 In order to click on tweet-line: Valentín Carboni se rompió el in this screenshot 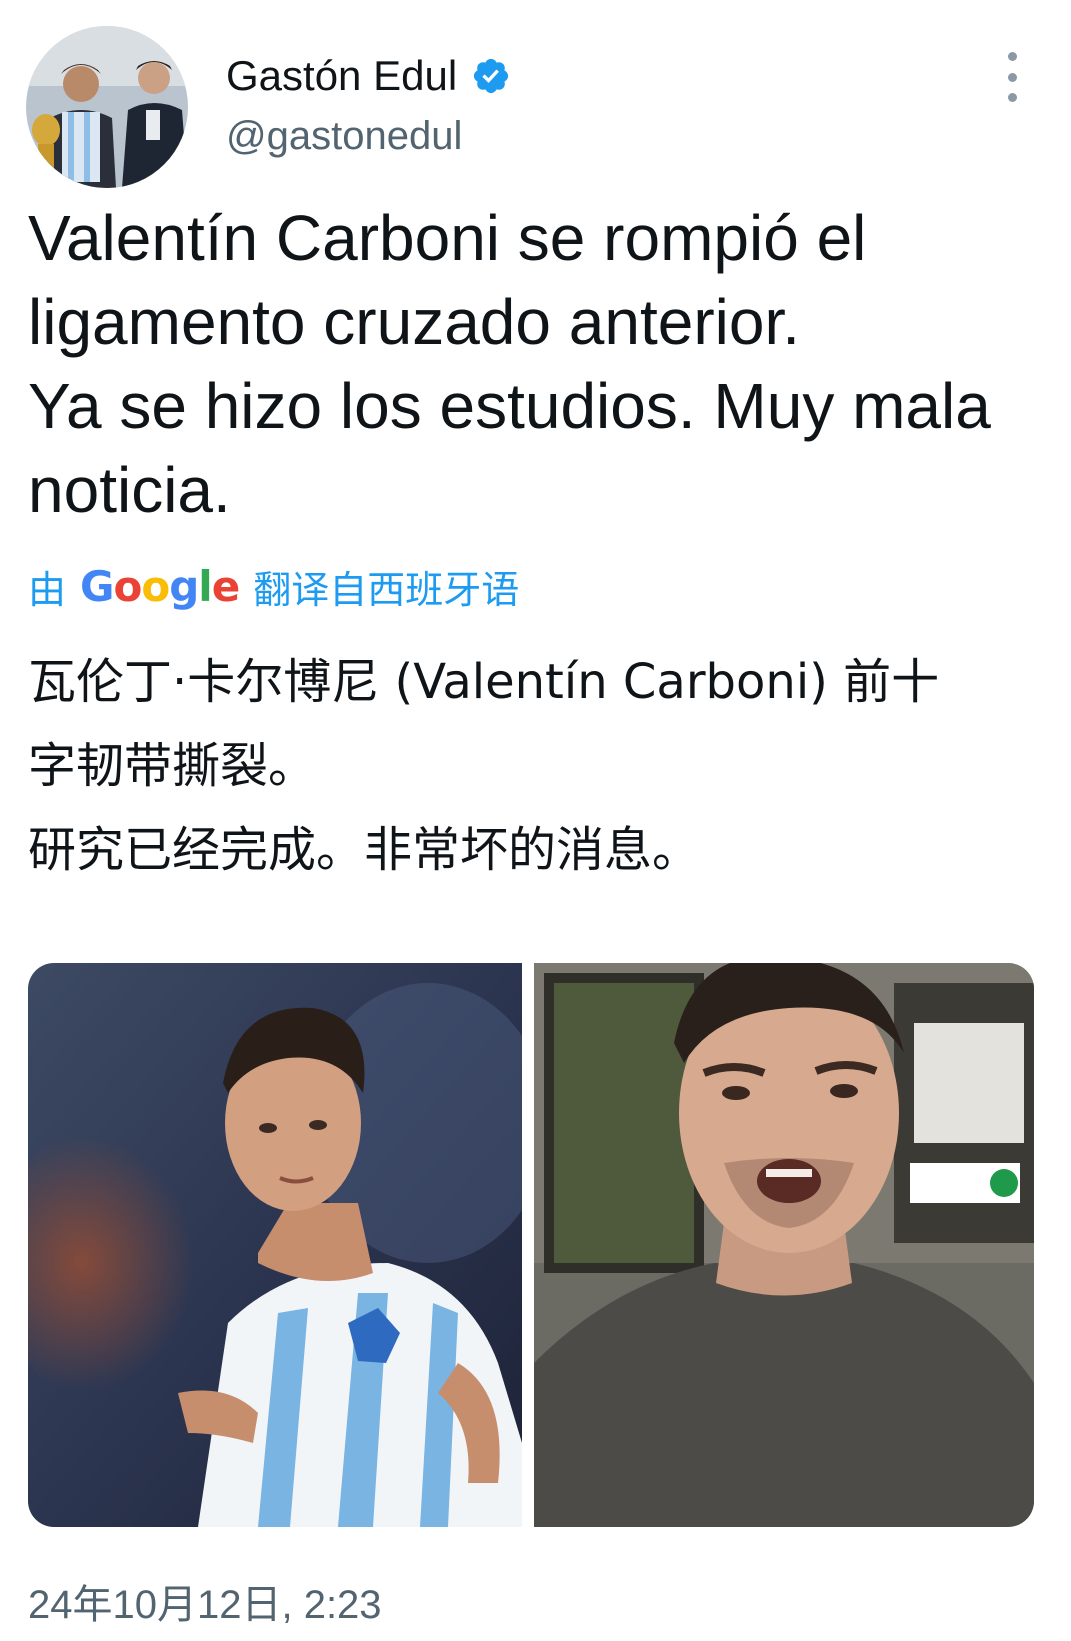, I will do `click(447, 238)`.